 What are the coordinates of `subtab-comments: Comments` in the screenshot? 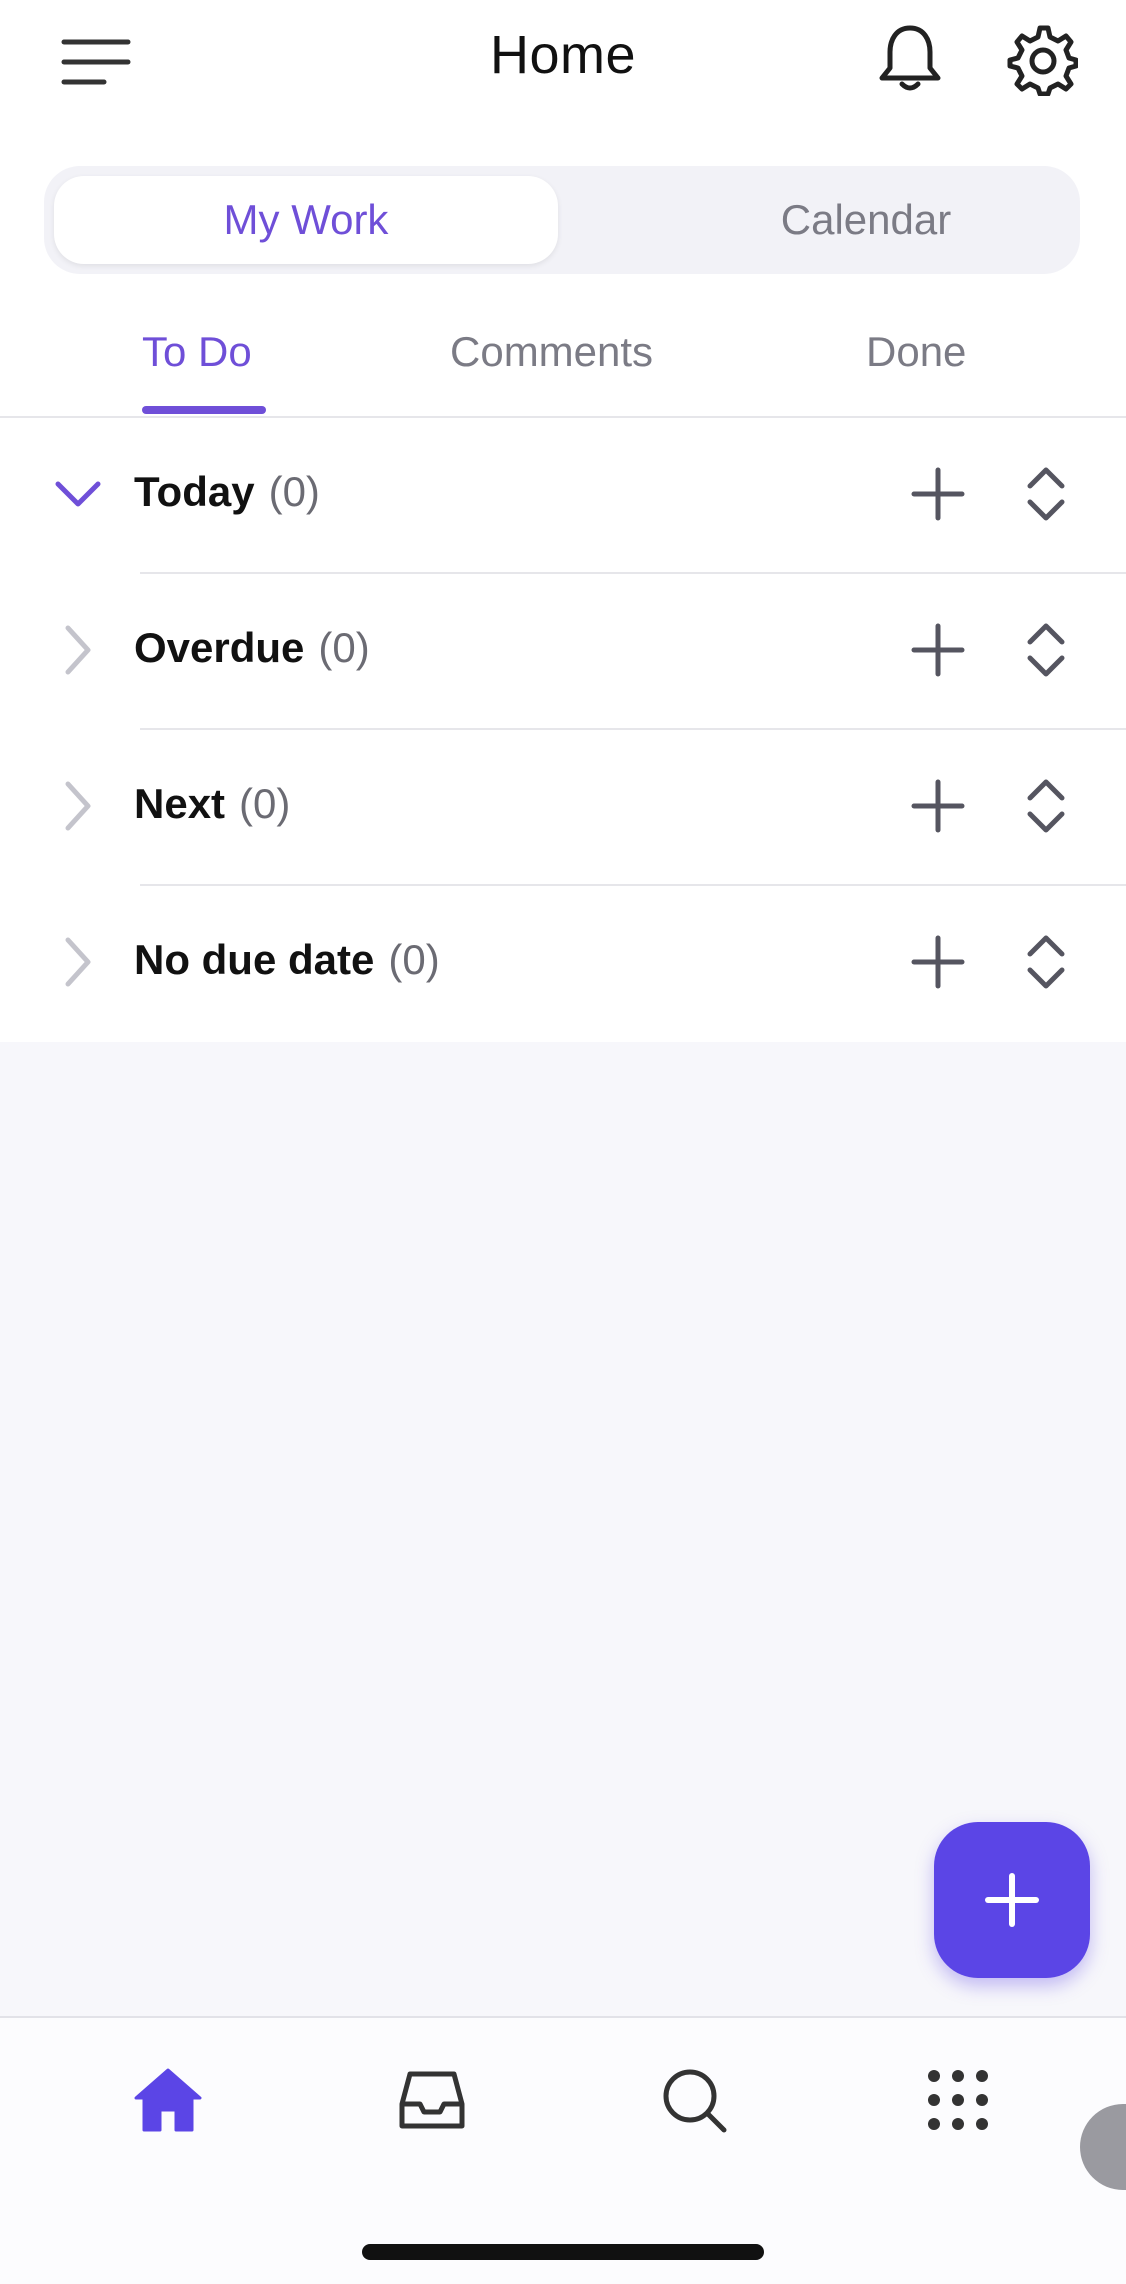 It's located at (551, 352).